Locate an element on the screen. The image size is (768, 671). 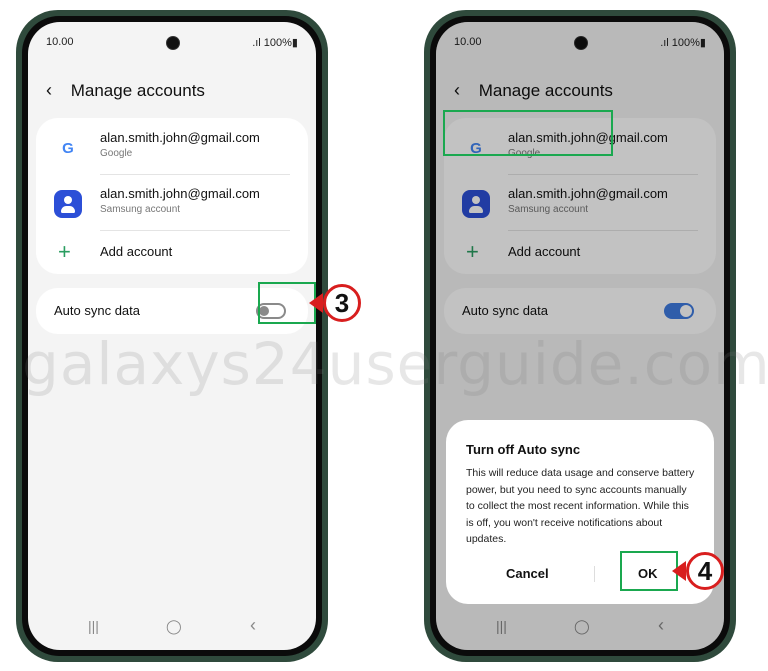
dialog-title: Turn off Auto sync is located at coordinates (523, 449).